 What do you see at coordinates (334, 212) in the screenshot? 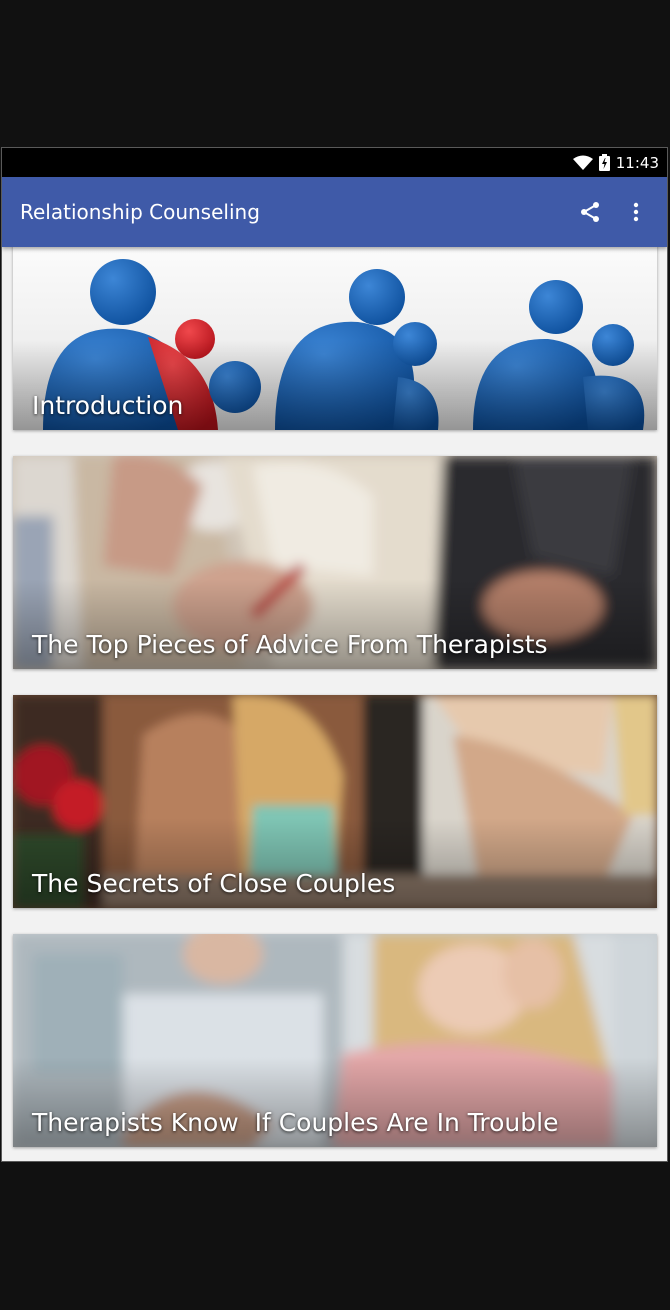
I see `app-bar: Relationship Counseling` at bounding box center [334, 212].